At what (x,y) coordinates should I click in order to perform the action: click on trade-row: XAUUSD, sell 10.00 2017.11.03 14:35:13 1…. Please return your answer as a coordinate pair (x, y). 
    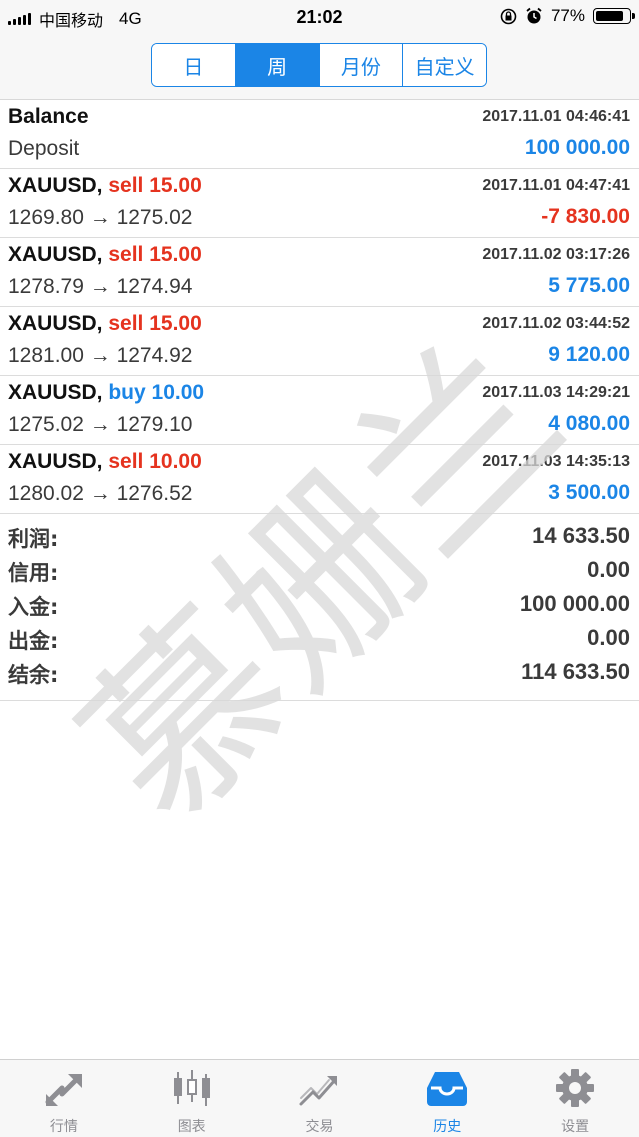
    Looking at the image, I should click on (319, 479).